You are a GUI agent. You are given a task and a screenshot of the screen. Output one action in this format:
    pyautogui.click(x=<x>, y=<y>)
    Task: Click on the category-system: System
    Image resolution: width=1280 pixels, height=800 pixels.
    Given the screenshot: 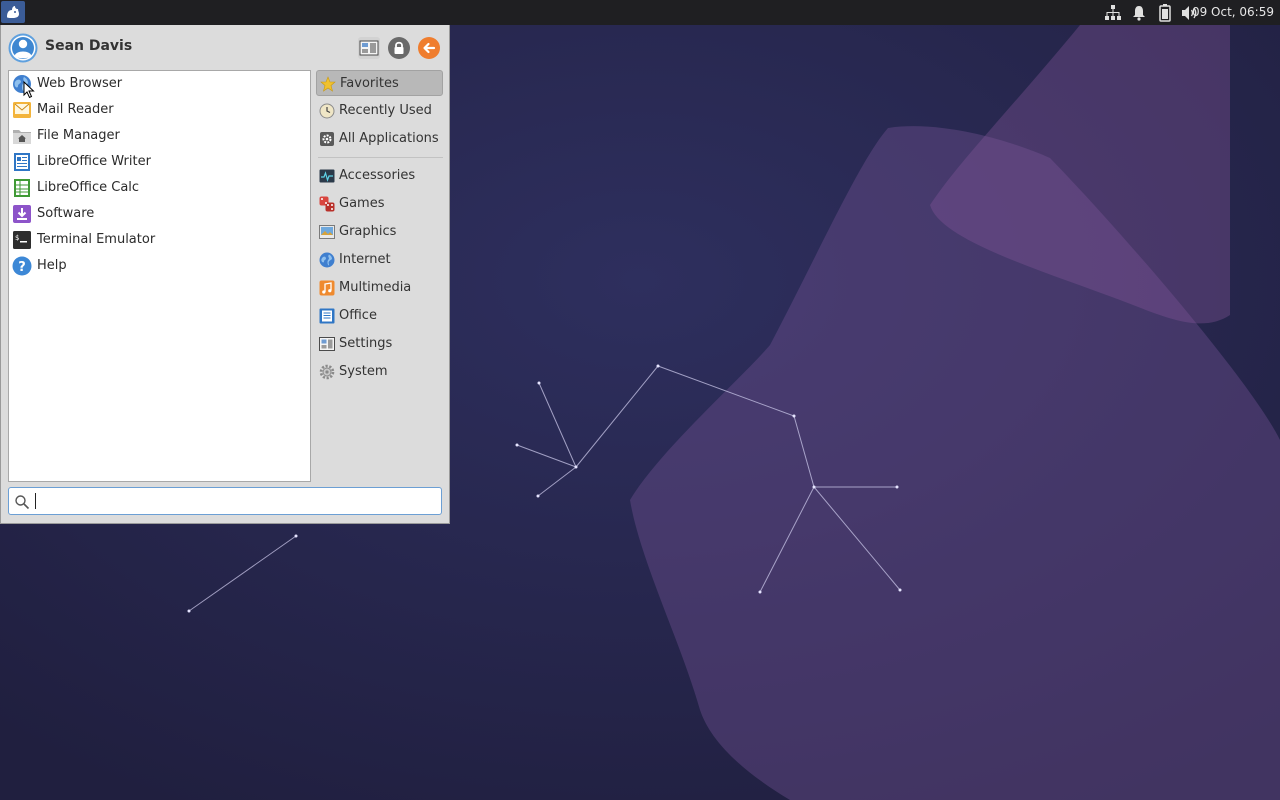 What is the action you would take?
    pyautogui.click(x=379, y=372)
    